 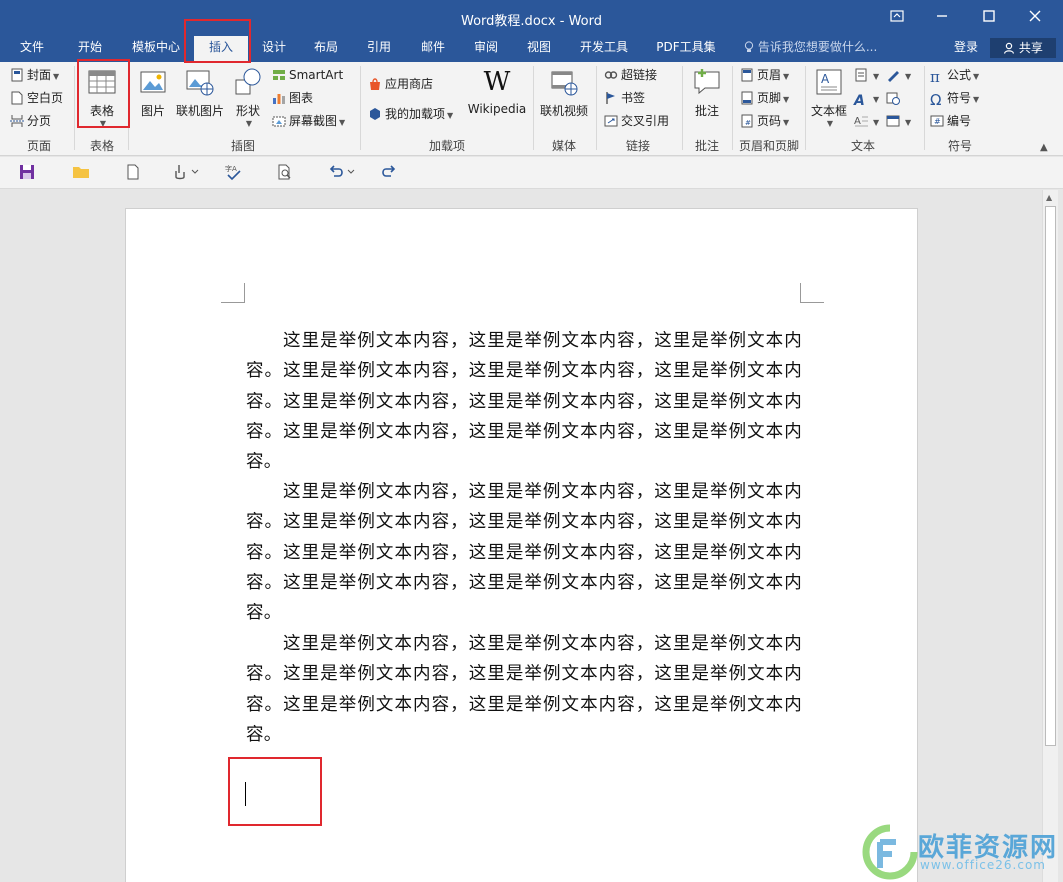 I want to click on watermark-logo-icon, so click(x=890, y=852).